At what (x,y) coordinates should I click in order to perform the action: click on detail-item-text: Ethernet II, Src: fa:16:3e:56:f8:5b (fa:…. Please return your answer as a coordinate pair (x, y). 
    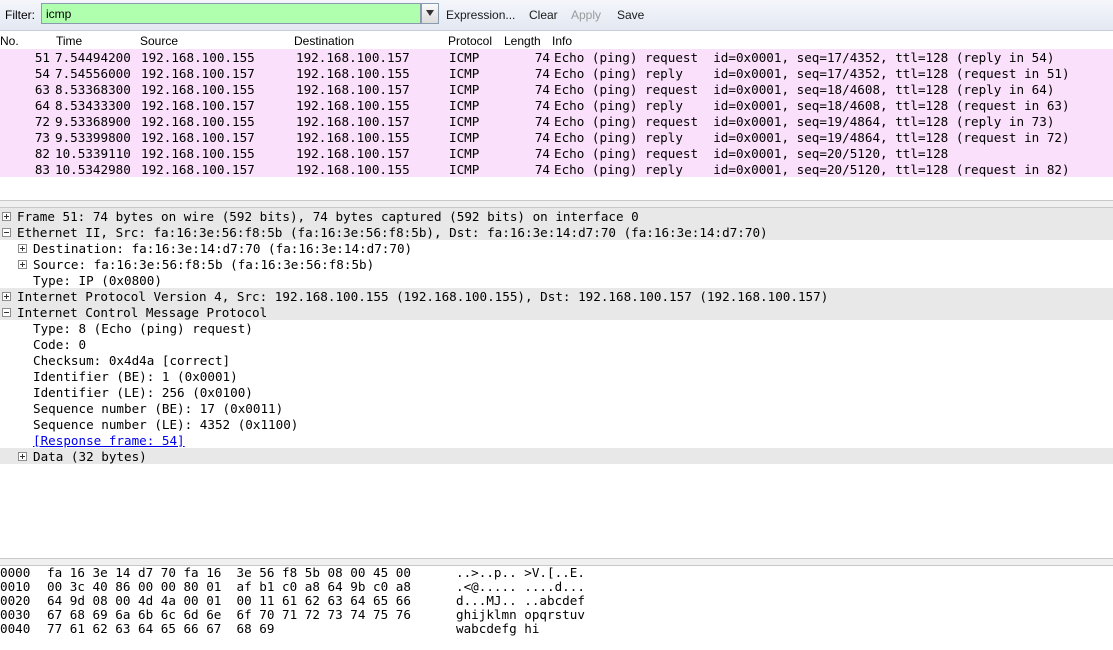
    Looking at the image, I should click on (392, 232).